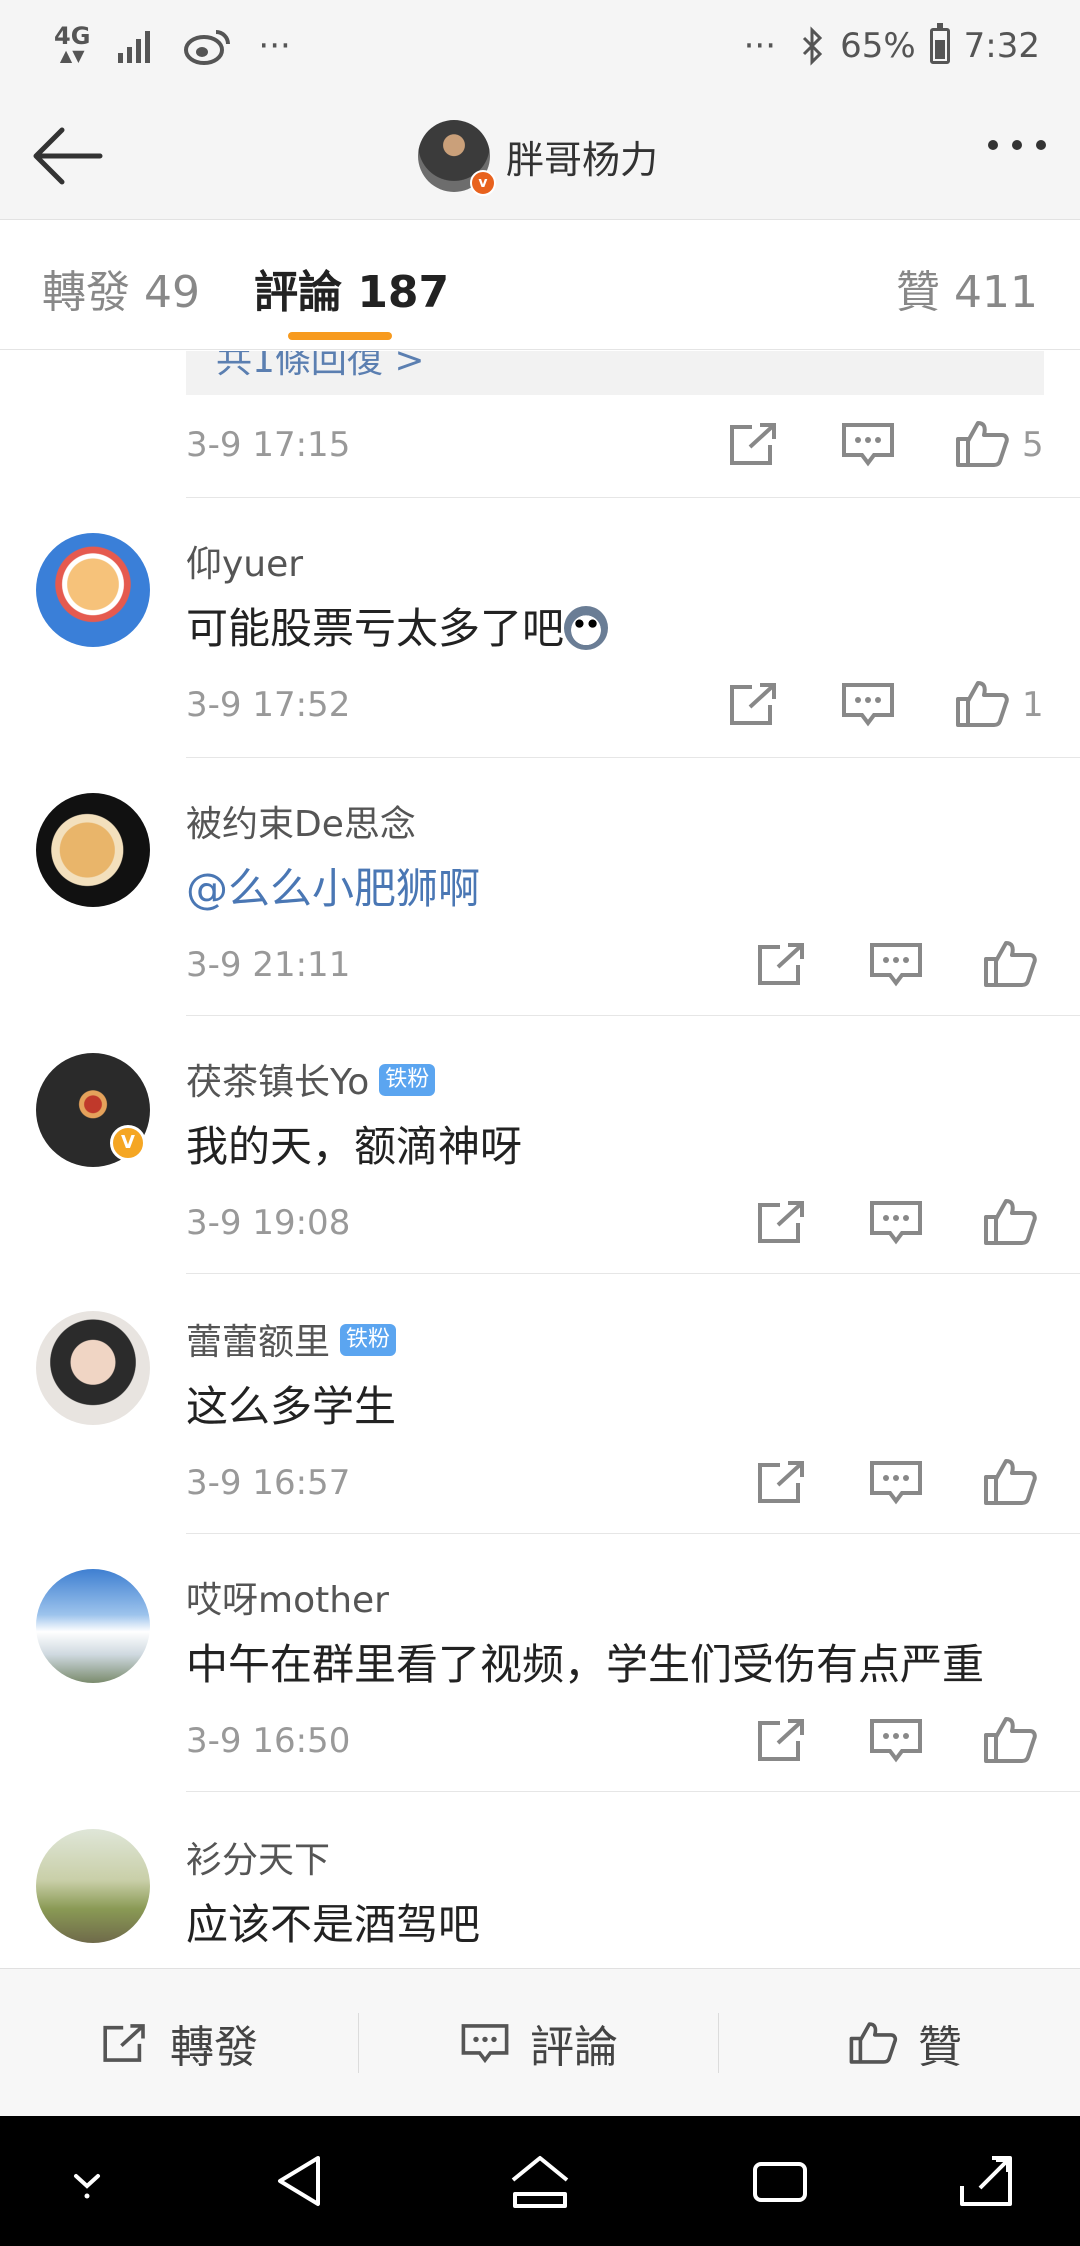  I want to click on avatar: v, so click(457, 158).